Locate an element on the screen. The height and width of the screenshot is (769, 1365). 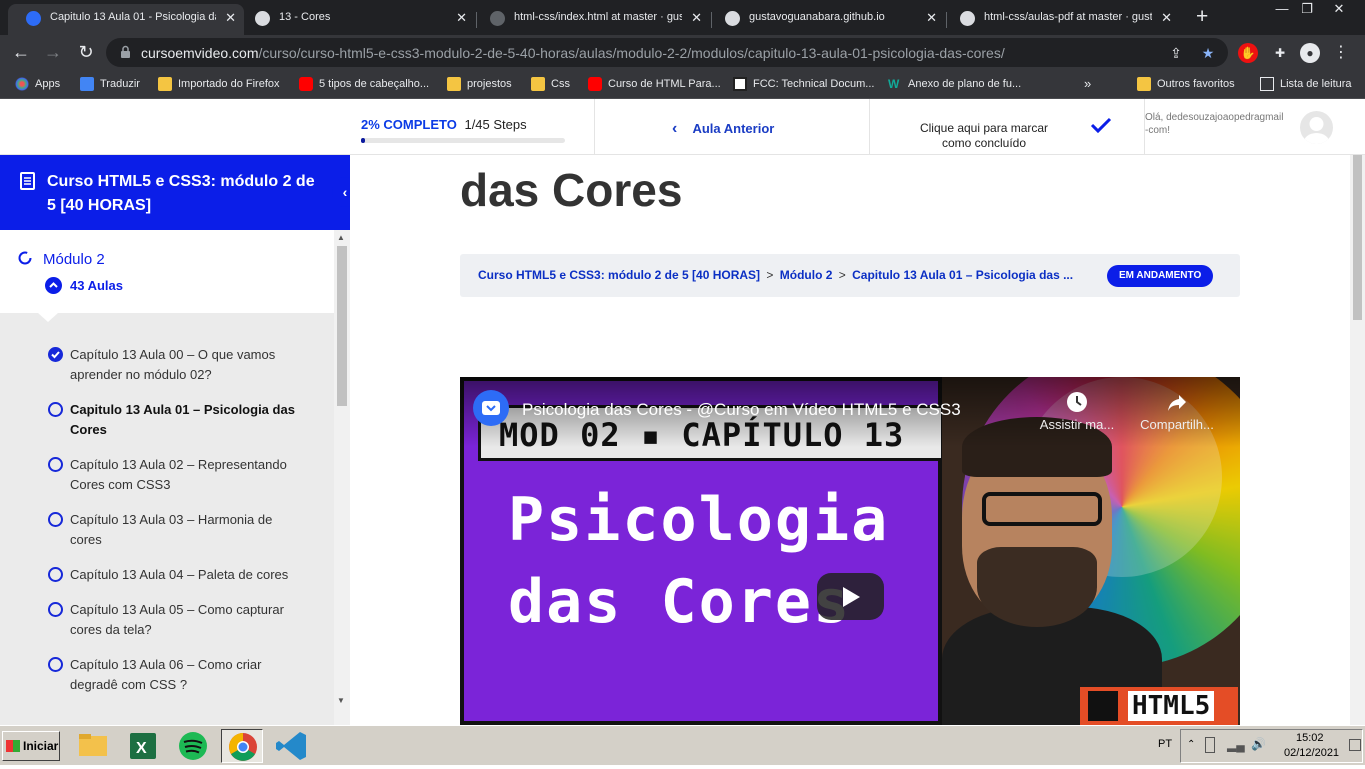
user-silhouette-icon is located at coordinates (1316, 130).